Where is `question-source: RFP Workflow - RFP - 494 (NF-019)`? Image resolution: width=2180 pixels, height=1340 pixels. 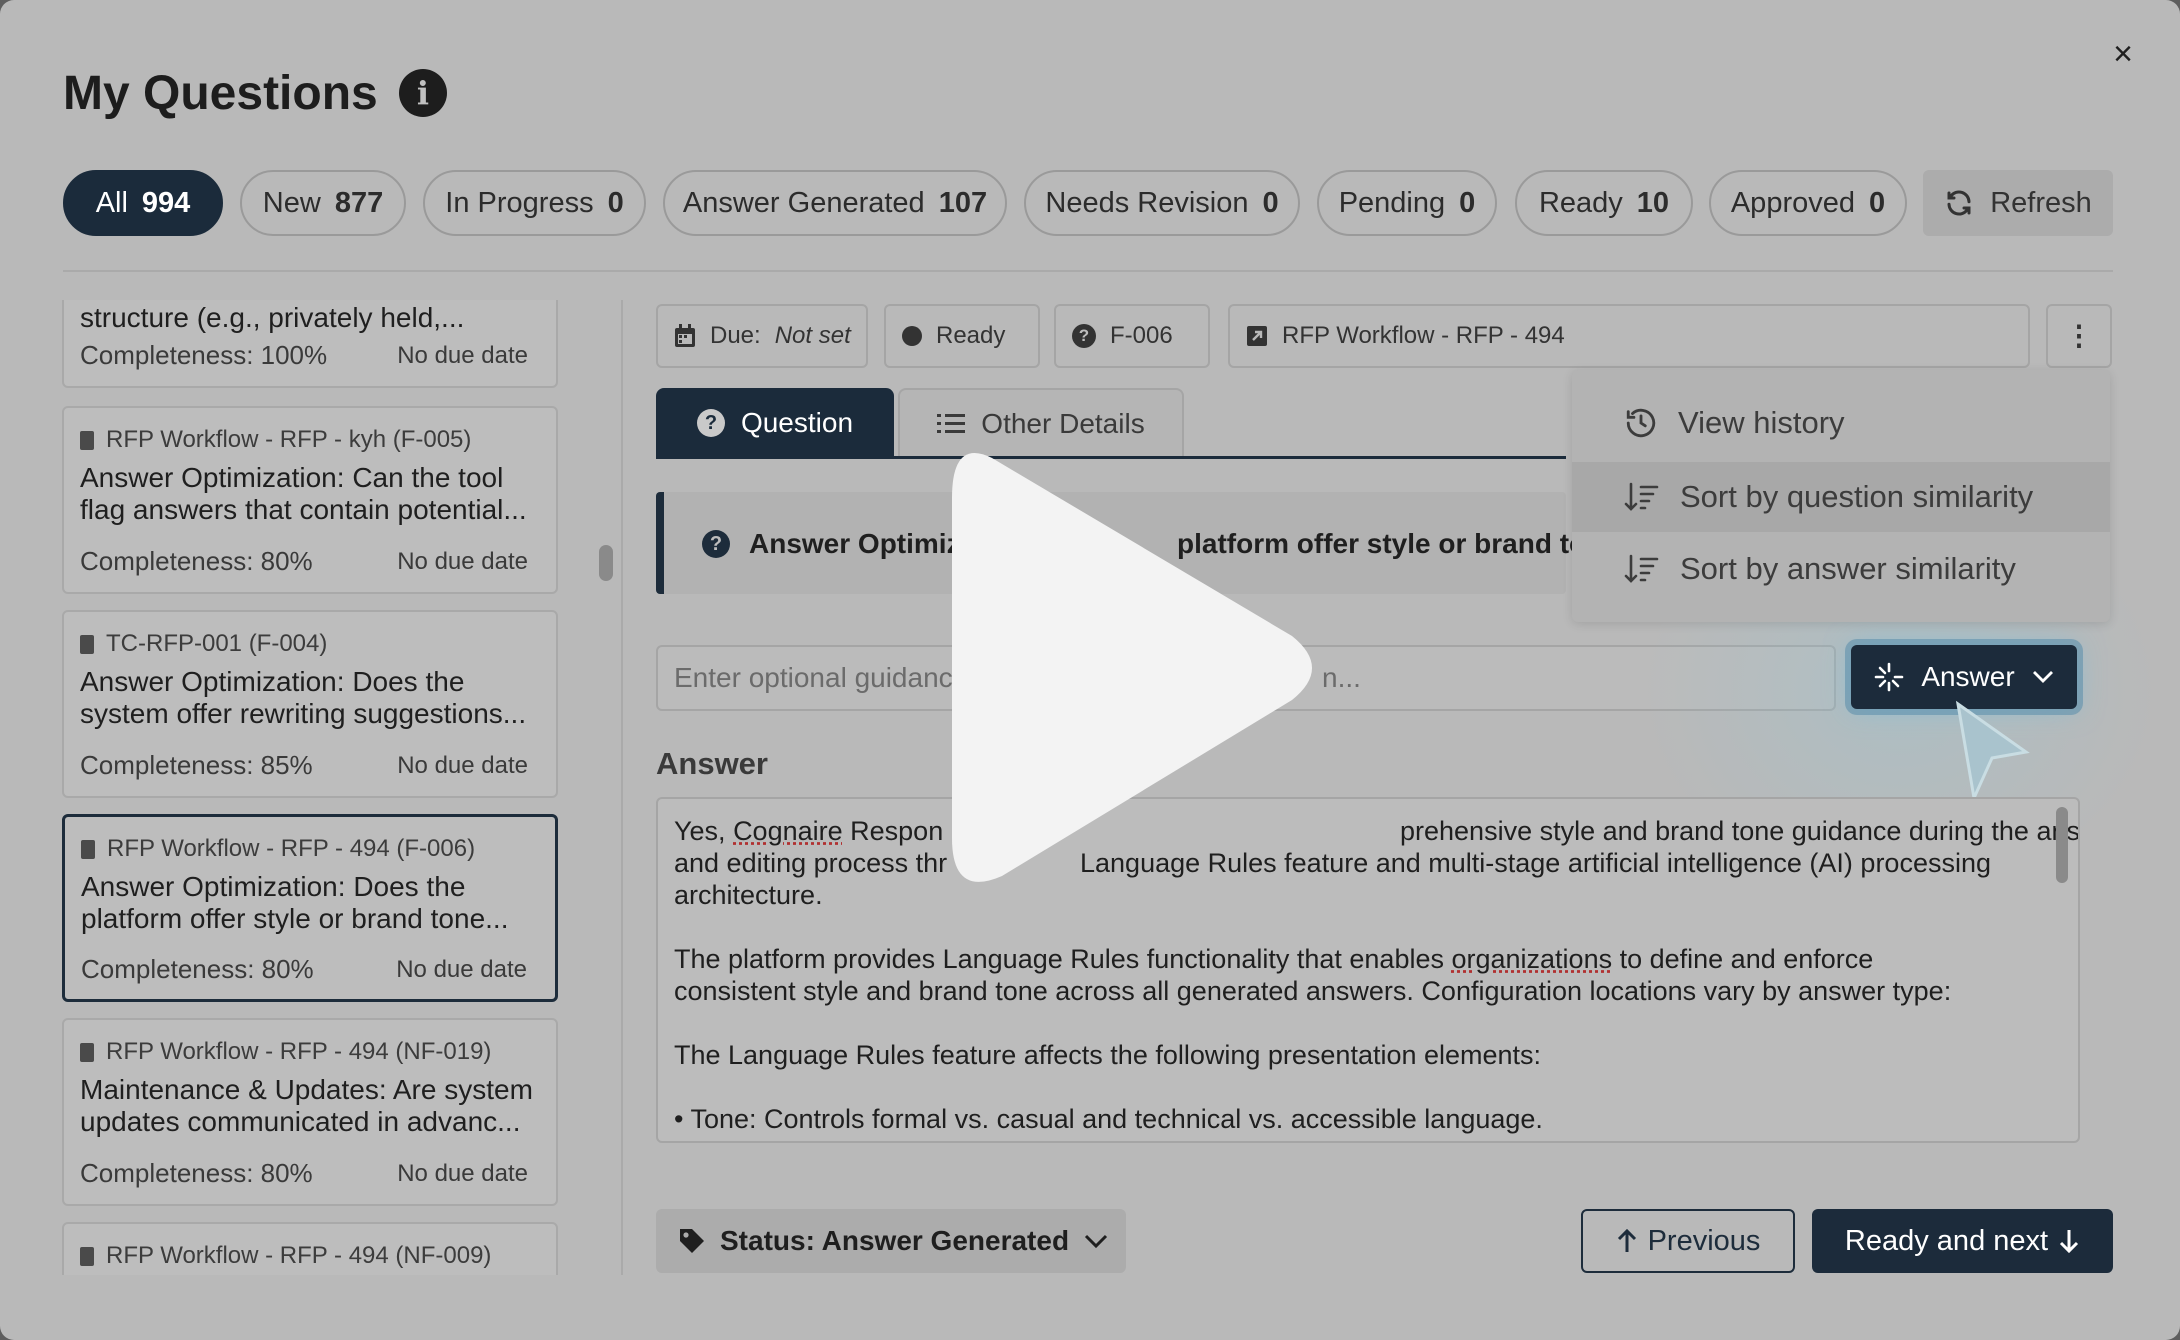
question-source: RFP Workflow - RFP - 494 (NF-019) is located at coordinates (285, 1052).